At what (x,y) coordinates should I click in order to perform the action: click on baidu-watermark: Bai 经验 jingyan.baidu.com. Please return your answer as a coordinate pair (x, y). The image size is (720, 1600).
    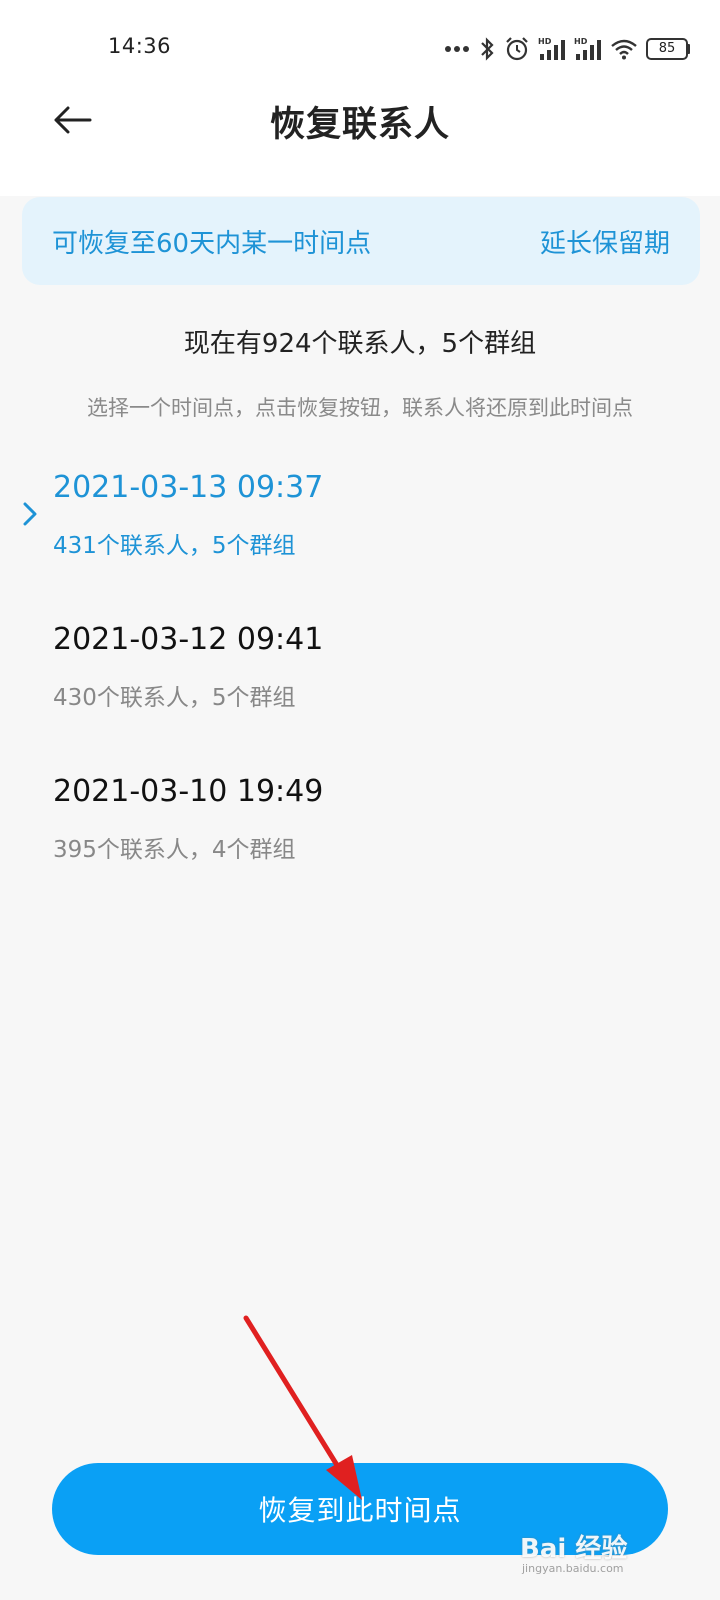
    Looking at the image, I should click on (595, 1551).